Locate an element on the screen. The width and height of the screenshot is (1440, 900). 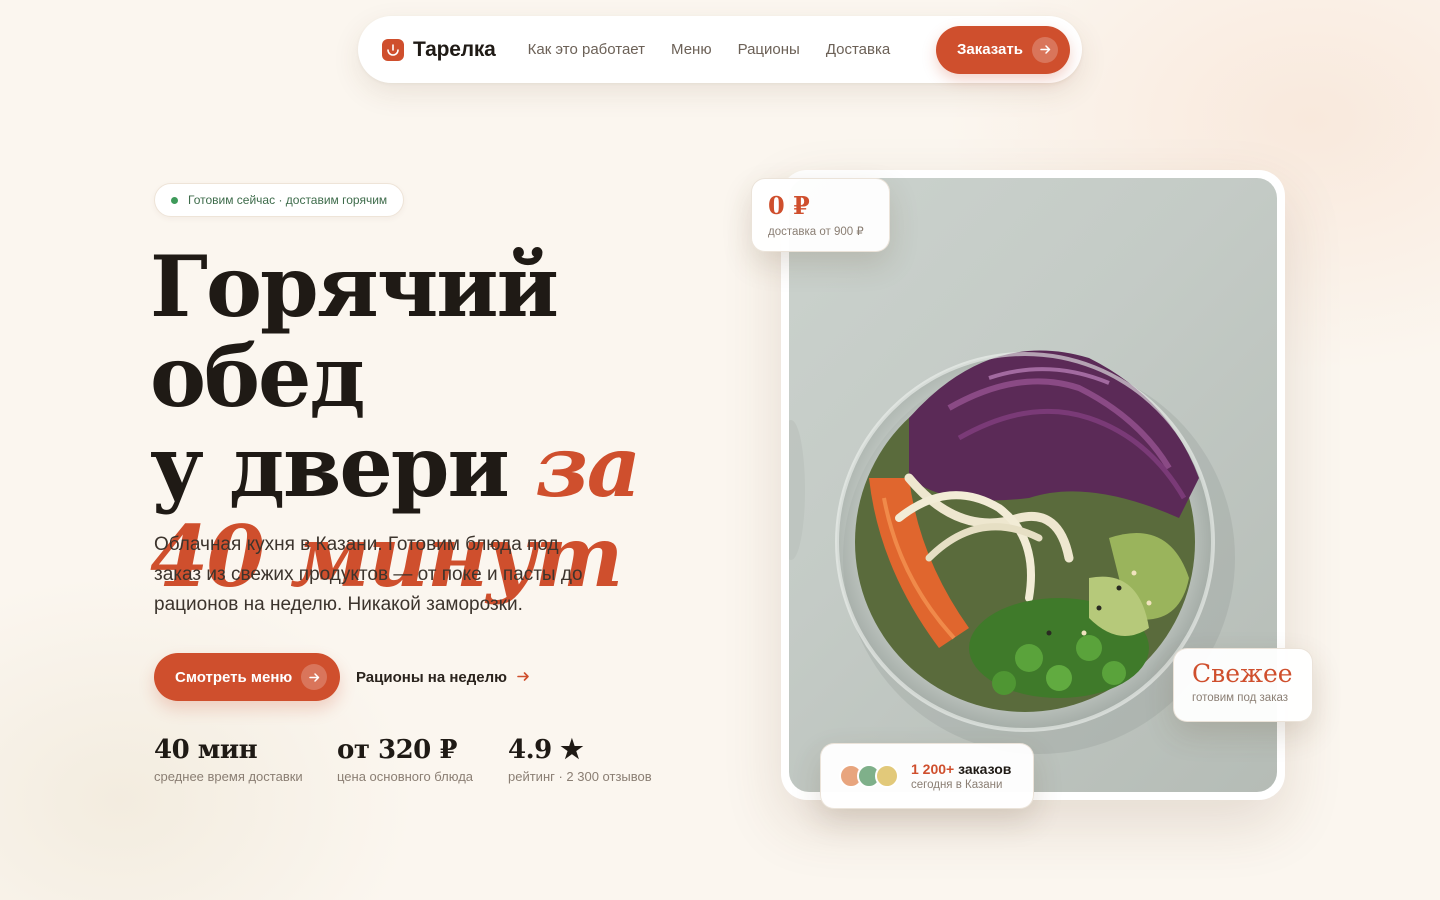
stat-label: рейтинг · 2 300 отзывов is located at coordinates (580, 776).